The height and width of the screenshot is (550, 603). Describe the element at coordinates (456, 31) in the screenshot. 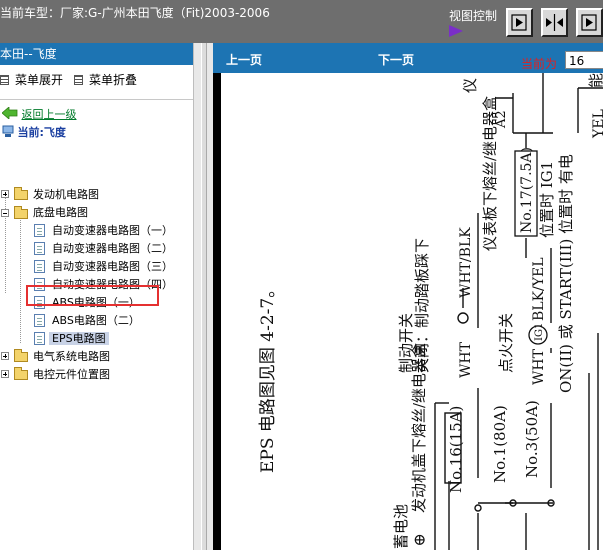

I see `view-play-icon` at that location.